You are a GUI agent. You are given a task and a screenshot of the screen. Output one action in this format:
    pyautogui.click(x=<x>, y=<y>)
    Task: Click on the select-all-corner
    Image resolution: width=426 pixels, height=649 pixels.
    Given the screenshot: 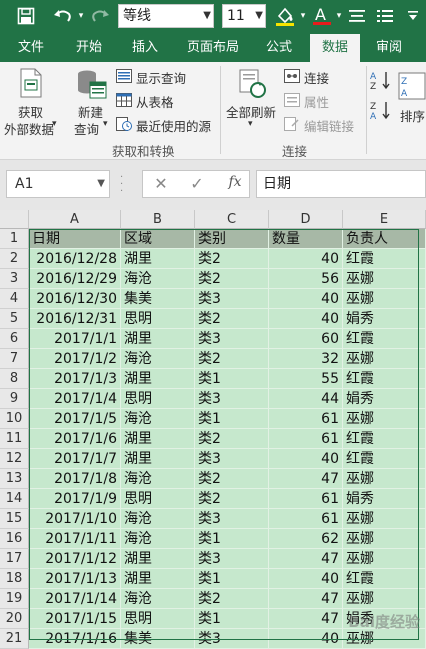 What is the action you would take?
    pyautogui.click(x=14, y=219)
    